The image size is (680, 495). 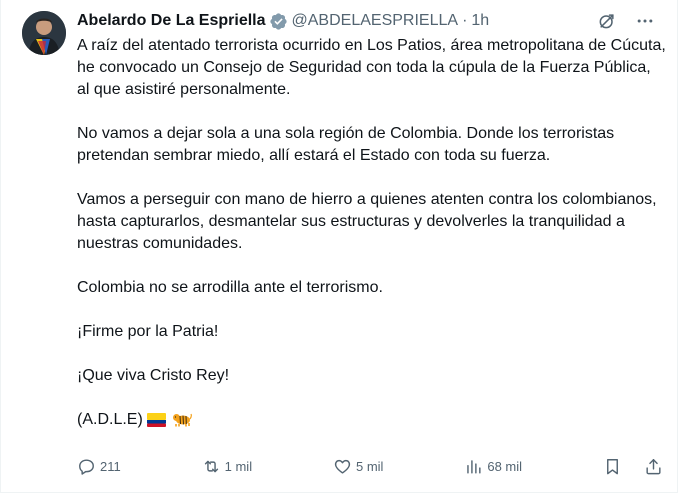 What do you see at coordinates (171, 21) in the screenshot?
I see `author-display-name: Abelardo De La Espriella` at bounding box center [171, 21].